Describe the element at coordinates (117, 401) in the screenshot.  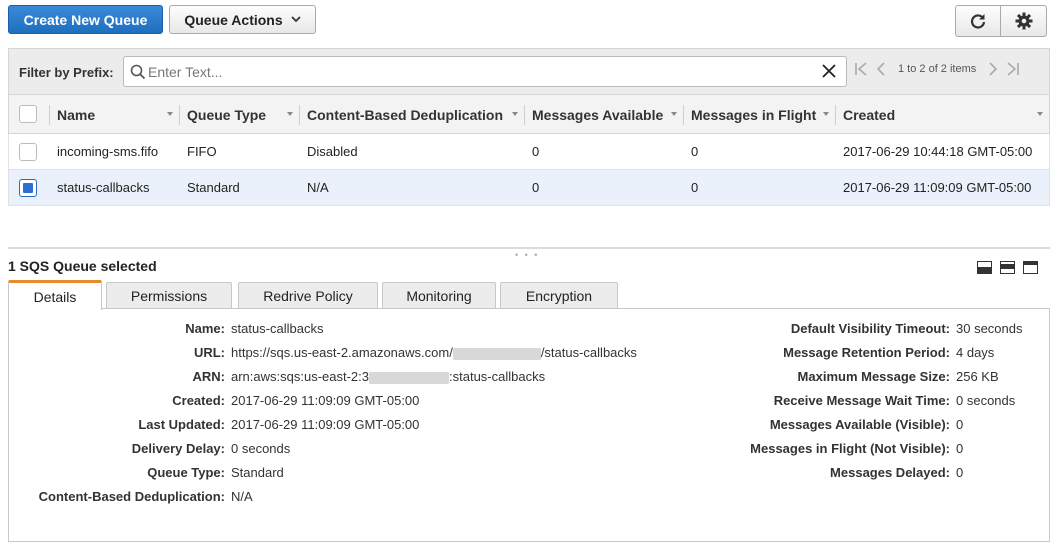
I see `detail-created: Created:` at that location.